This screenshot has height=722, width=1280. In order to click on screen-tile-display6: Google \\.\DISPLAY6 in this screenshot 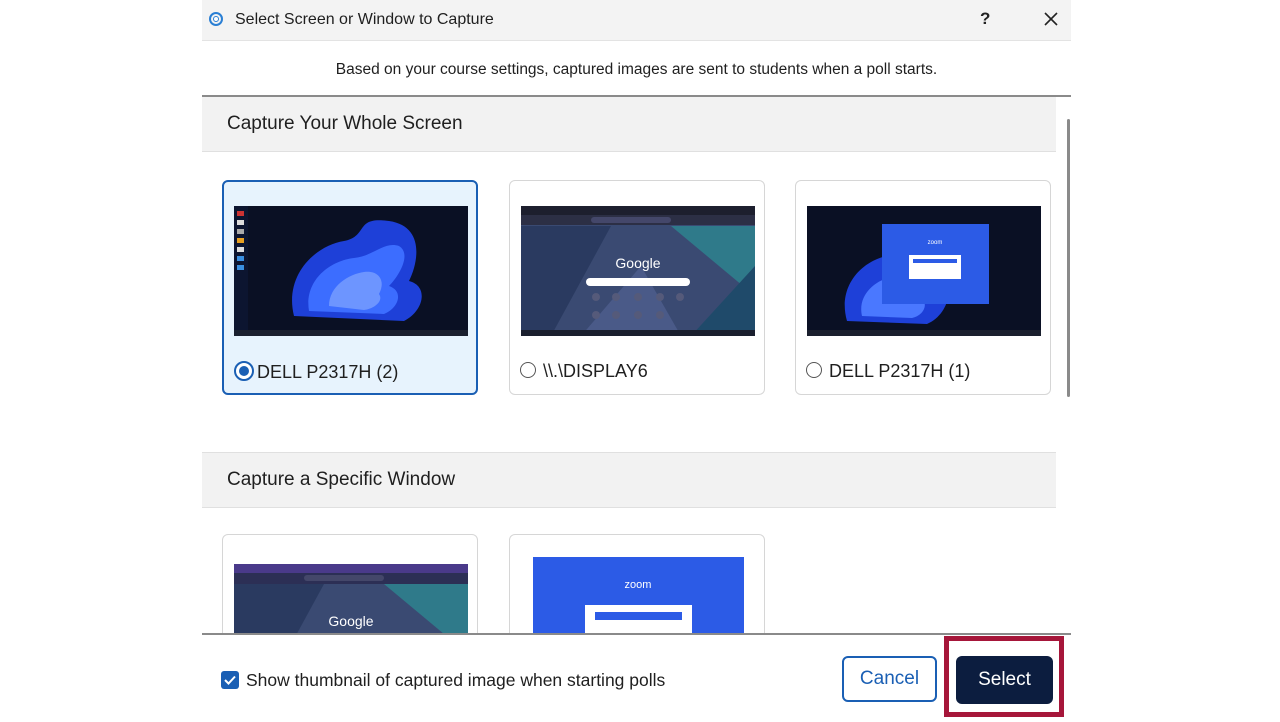, I will do `click(637, 287)`.